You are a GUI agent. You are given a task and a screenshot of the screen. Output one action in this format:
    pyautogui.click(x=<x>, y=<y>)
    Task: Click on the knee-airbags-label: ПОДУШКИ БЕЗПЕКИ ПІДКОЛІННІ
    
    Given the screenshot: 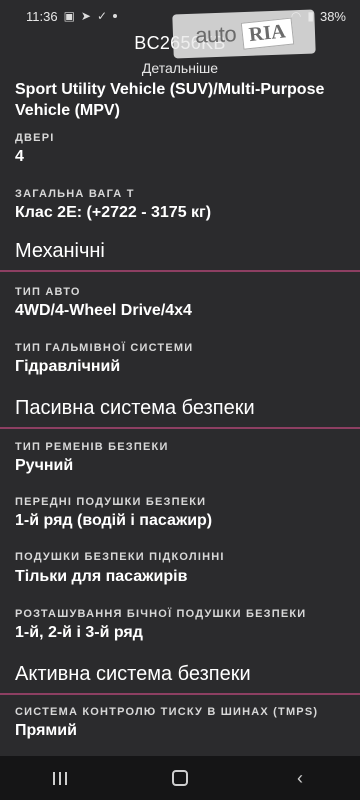 What is the action you would take?
    pyautogui.click(x=120, y=557)
    